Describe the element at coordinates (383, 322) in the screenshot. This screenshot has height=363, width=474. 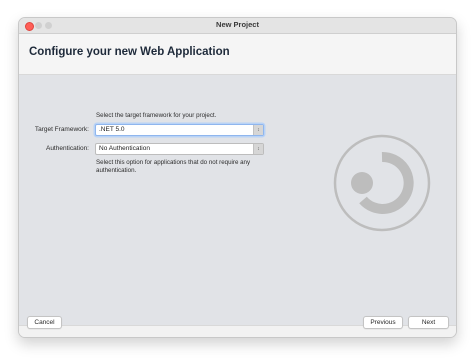
I see `previous-button: Previous` at that location.